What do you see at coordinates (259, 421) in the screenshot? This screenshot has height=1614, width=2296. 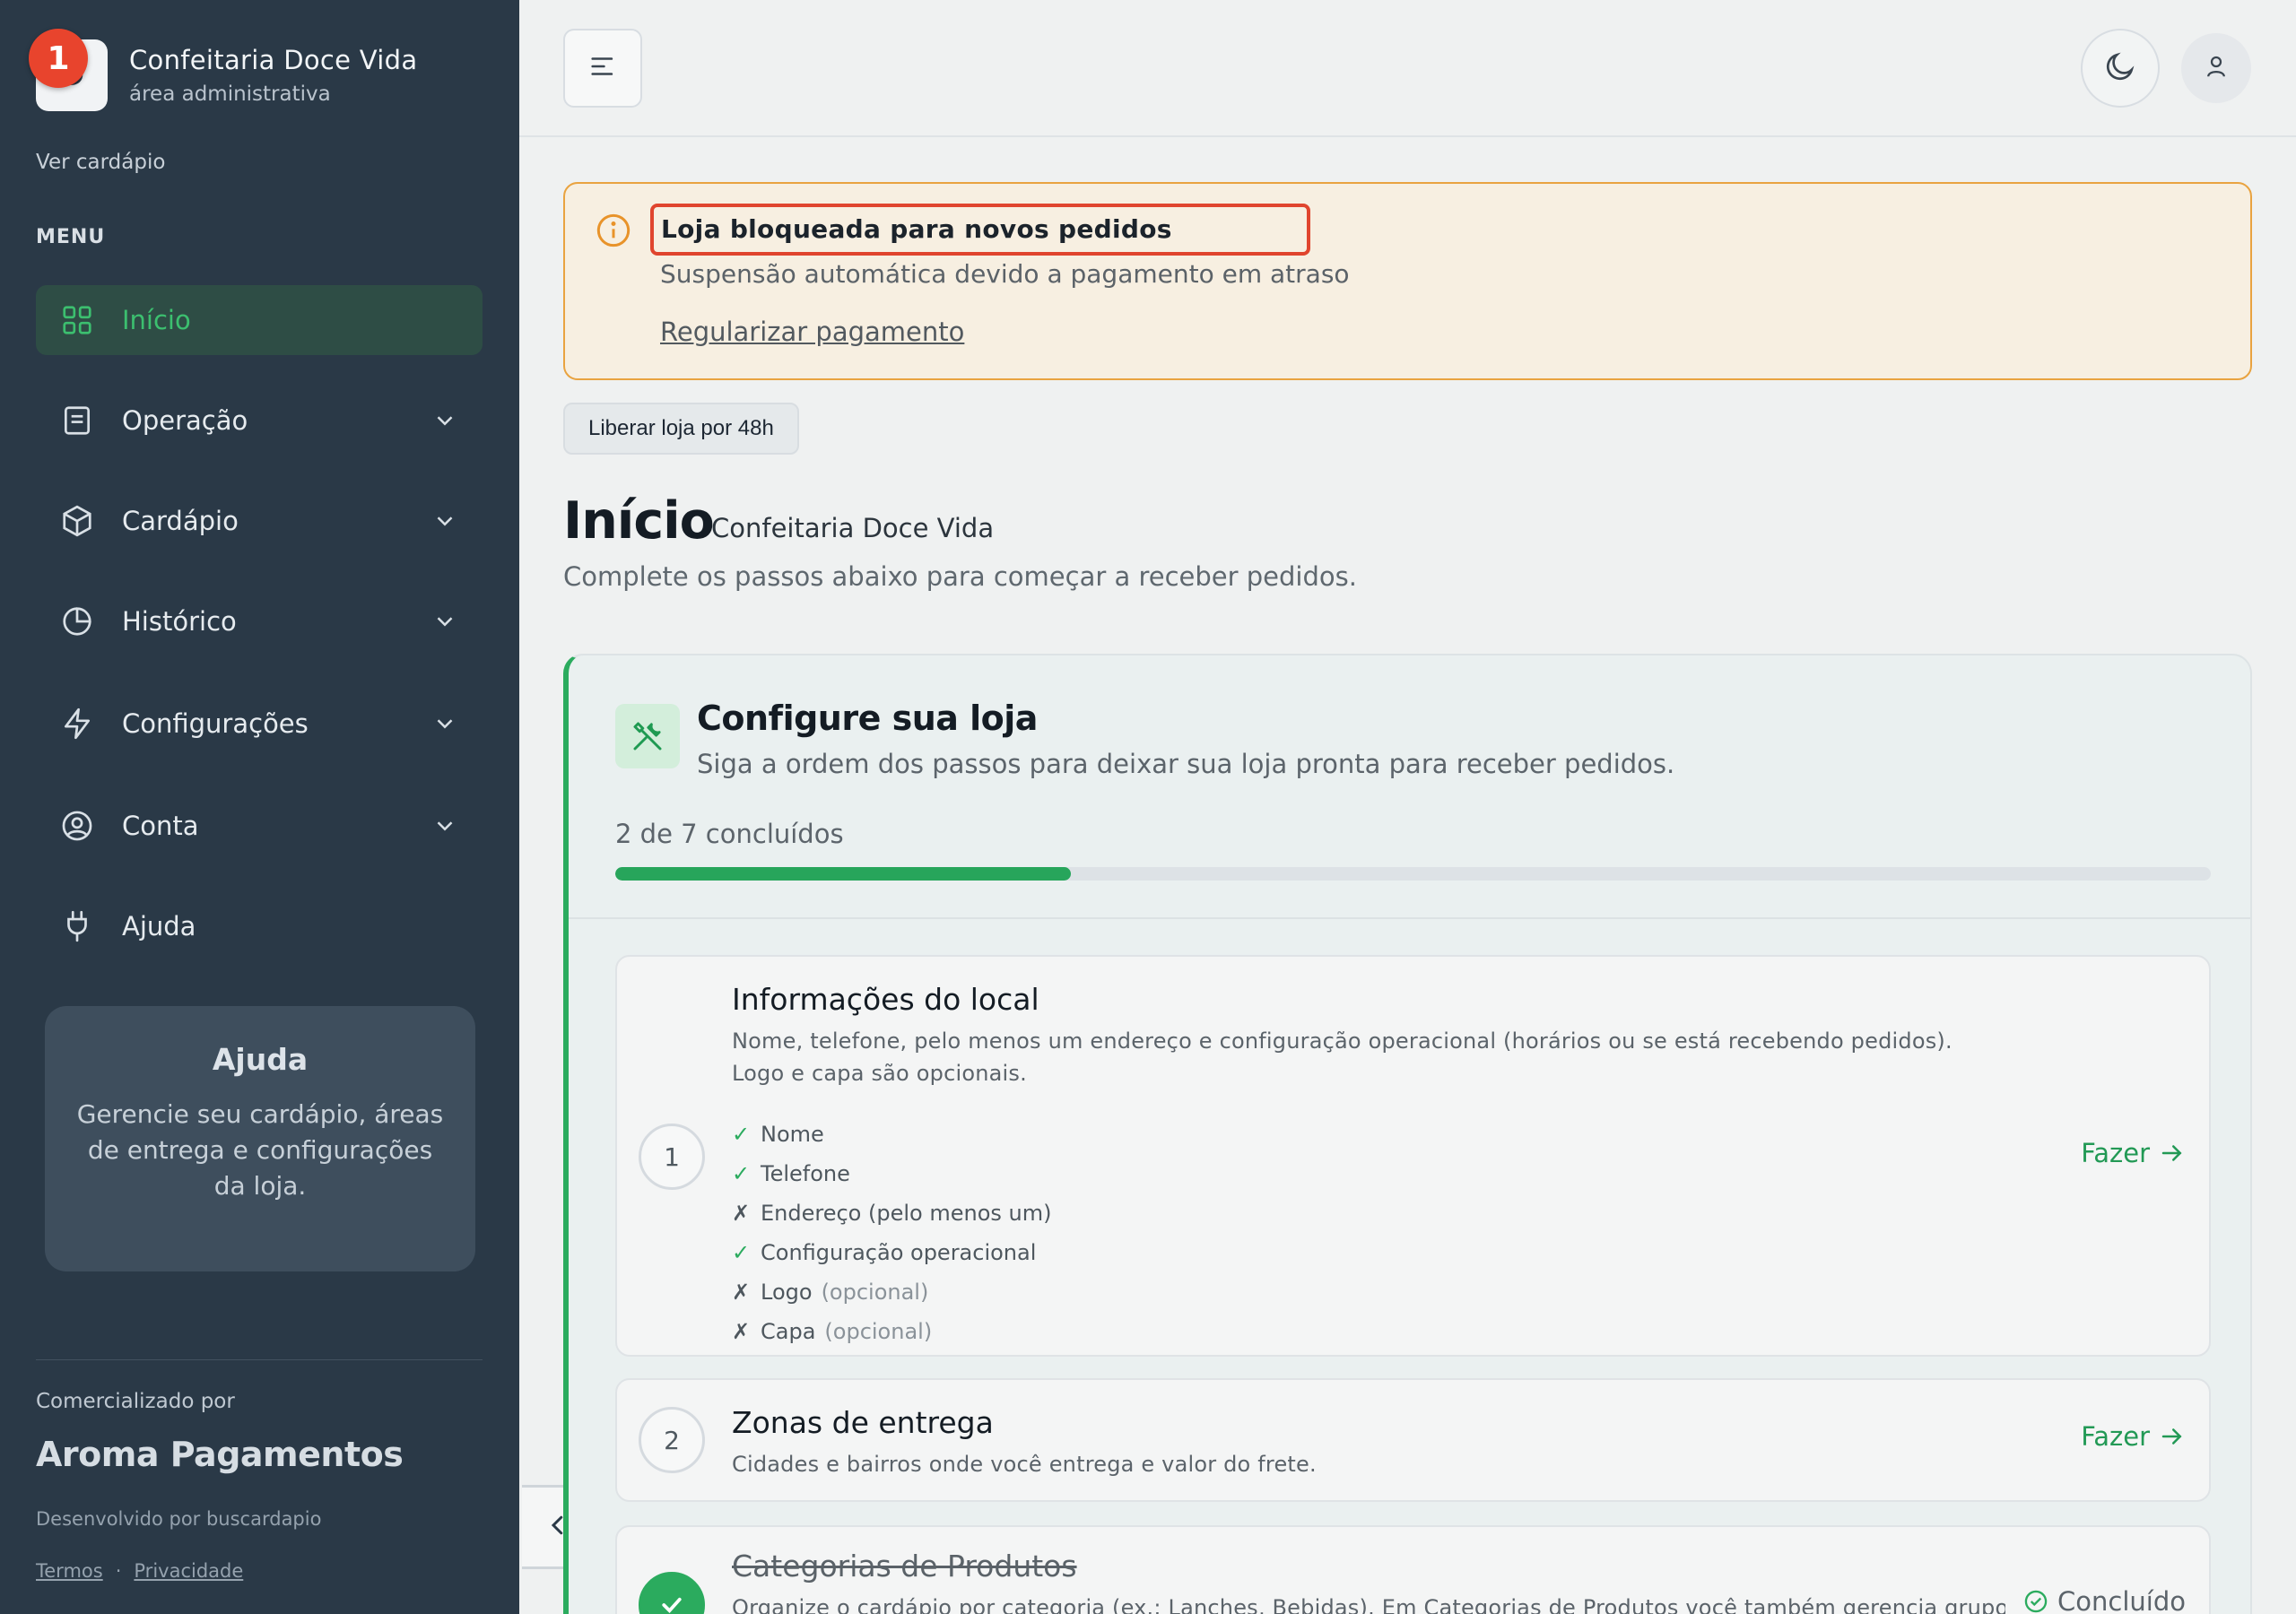 I see `sidebar-item-operacao: Operação` at bounding box center [259, 421].